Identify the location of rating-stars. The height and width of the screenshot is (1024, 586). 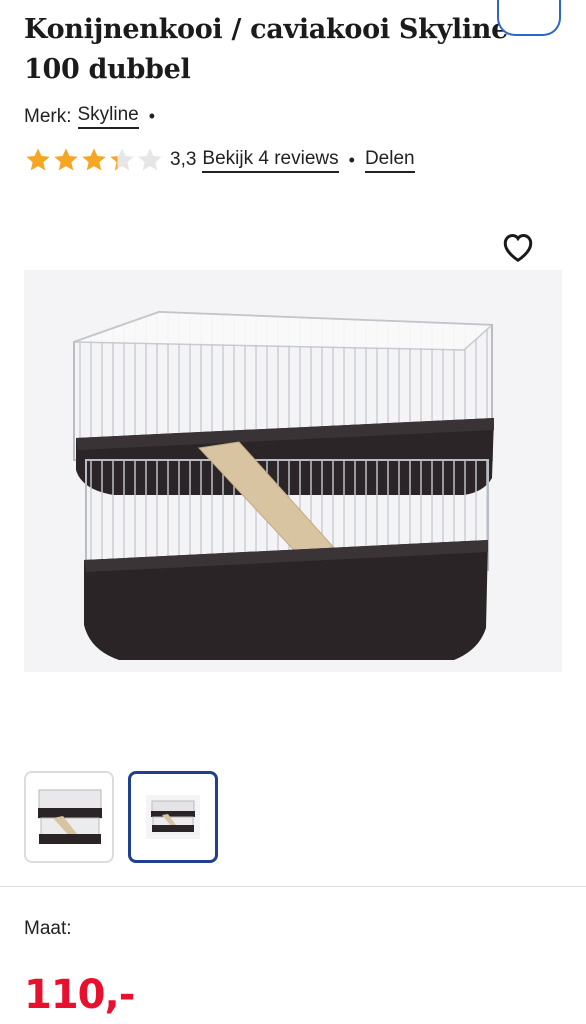
(94, 160).